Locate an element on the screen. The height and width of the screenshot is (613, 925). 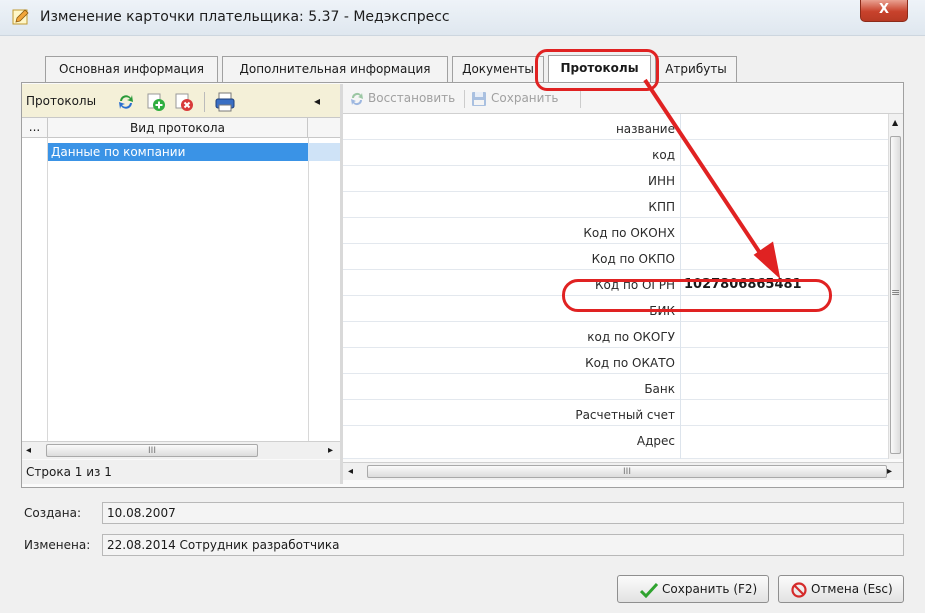
restore-icon is located at coordinates (357, 99).